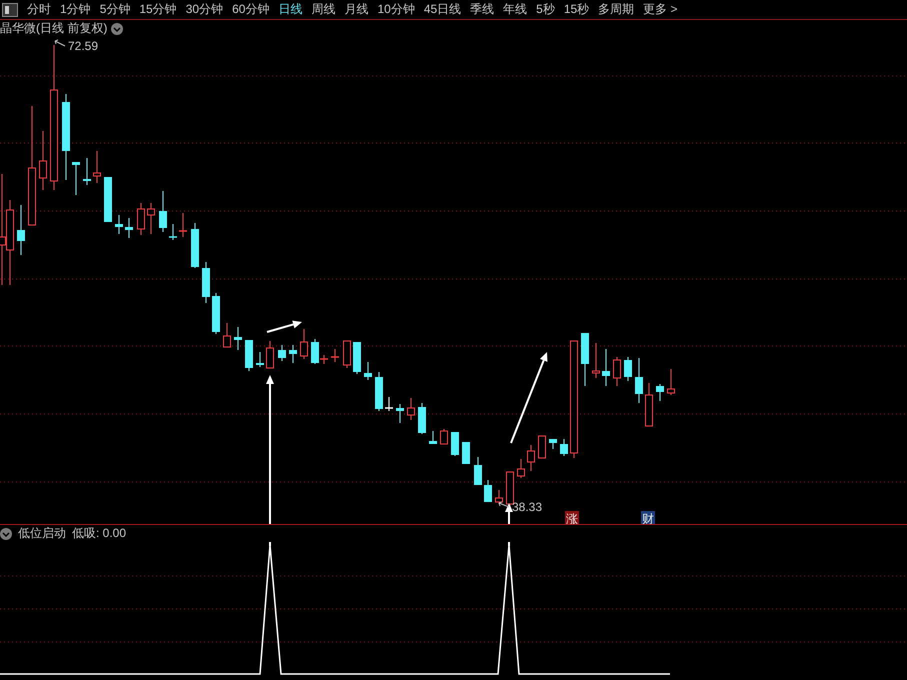  What do you see at coordinates (572, 518) in the screenshot?
I see `event-badge: 涨` at bounding box center [572, 518].